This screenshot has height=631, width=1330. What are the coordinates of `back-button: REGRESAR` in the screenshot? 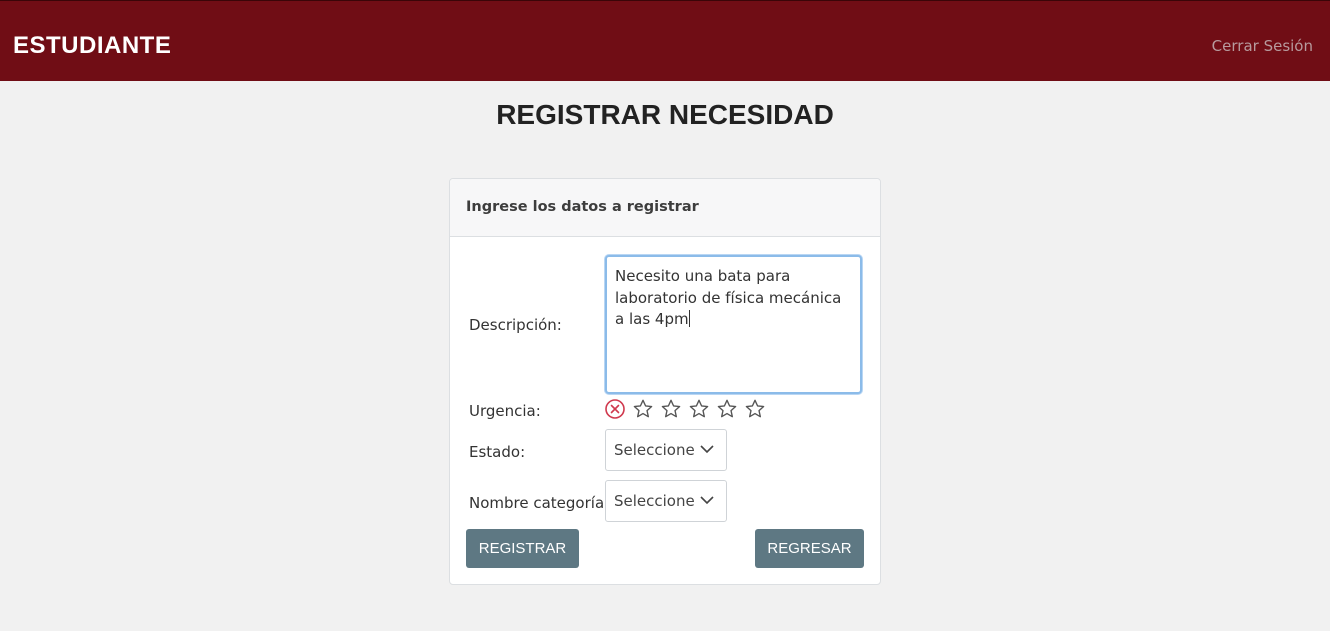 It's located at (809, 548).